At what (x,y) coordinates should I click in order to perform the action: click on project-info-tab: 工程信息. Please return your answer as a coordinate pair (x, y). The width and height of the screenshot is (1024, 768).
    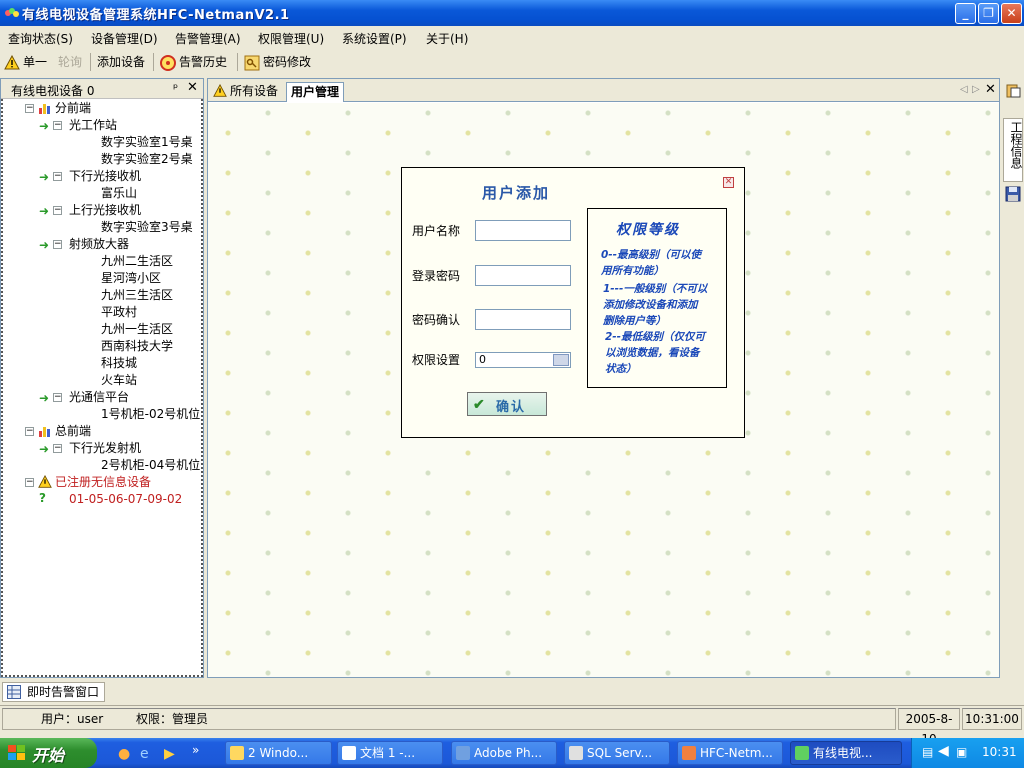
    Looking at the image, I should click on (1013, 150).